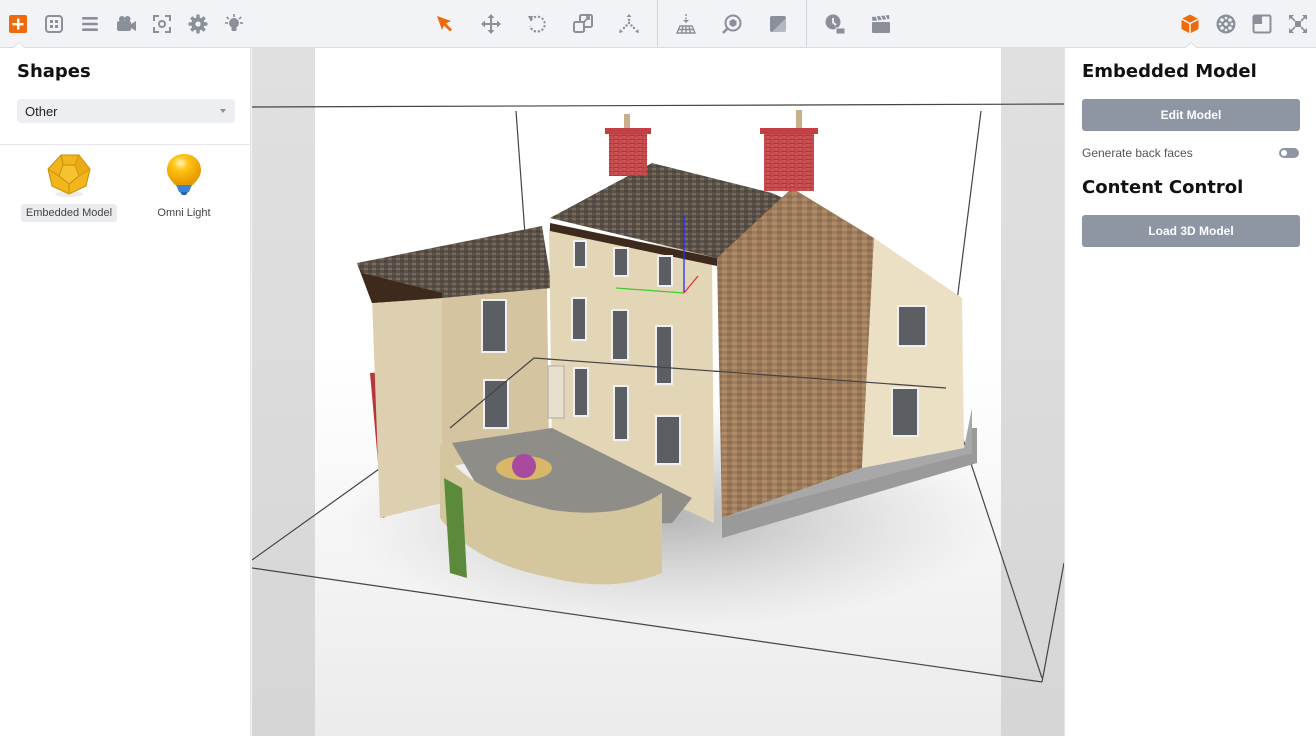 The width and height of the screenshot is (1316, 736). What do you see at coordinates (54, 71) in the screenshot?
I see `panel-title: Shapes` at bounding box center [54, 71].